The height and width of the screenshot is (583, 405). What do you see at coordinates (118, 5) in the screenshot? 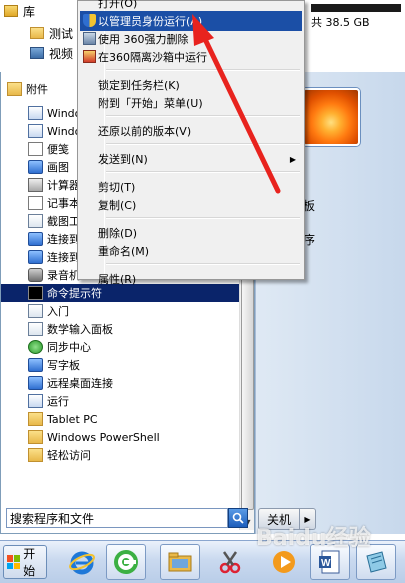
I see `context-menu-label: 打开(O)` at bounding box center [118, 5].